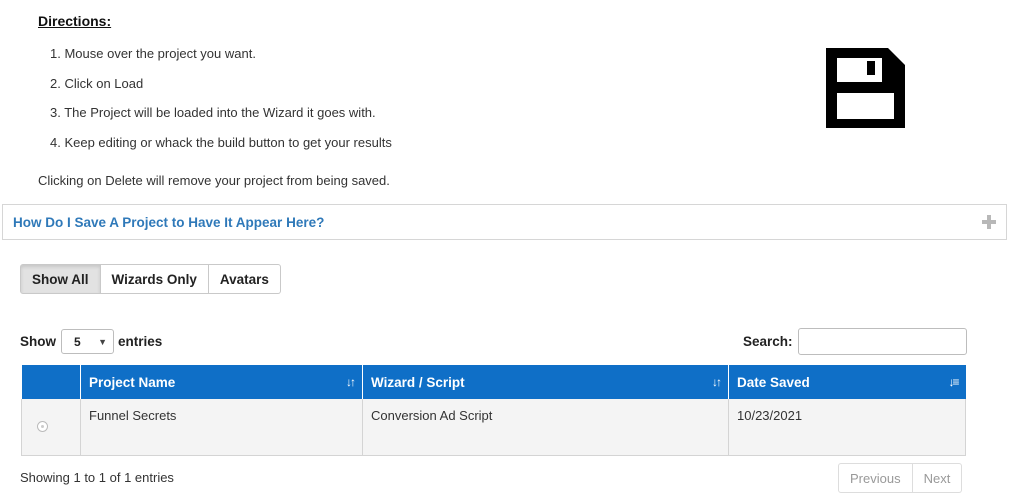 The height and width of the screenshot is (501, 1024). Describe the element at coordinates (154, 279) in the screenshot. I see `wizards-only-button: Wizards Only` at that location.